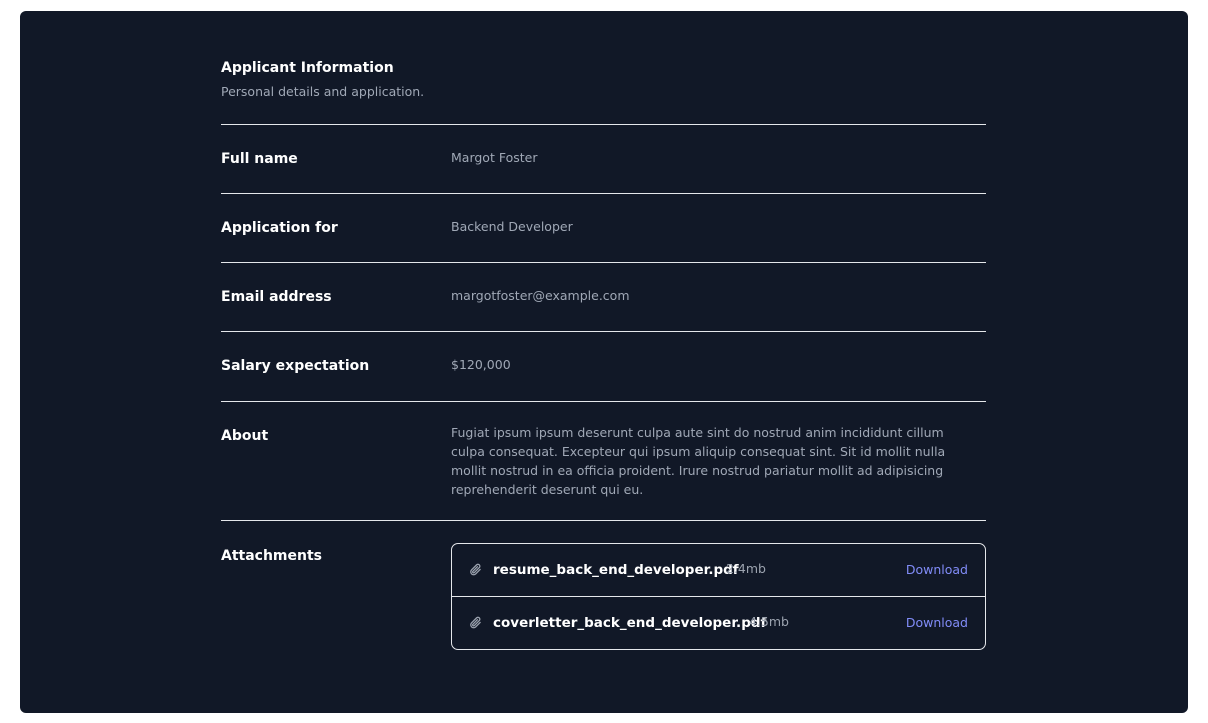 The height and width of the screenshot is (723, 1208). Describe the element at coordinates (603, 227) in the screenshot. I see `field-row-application-for: Application for Backend Developer` at that location.